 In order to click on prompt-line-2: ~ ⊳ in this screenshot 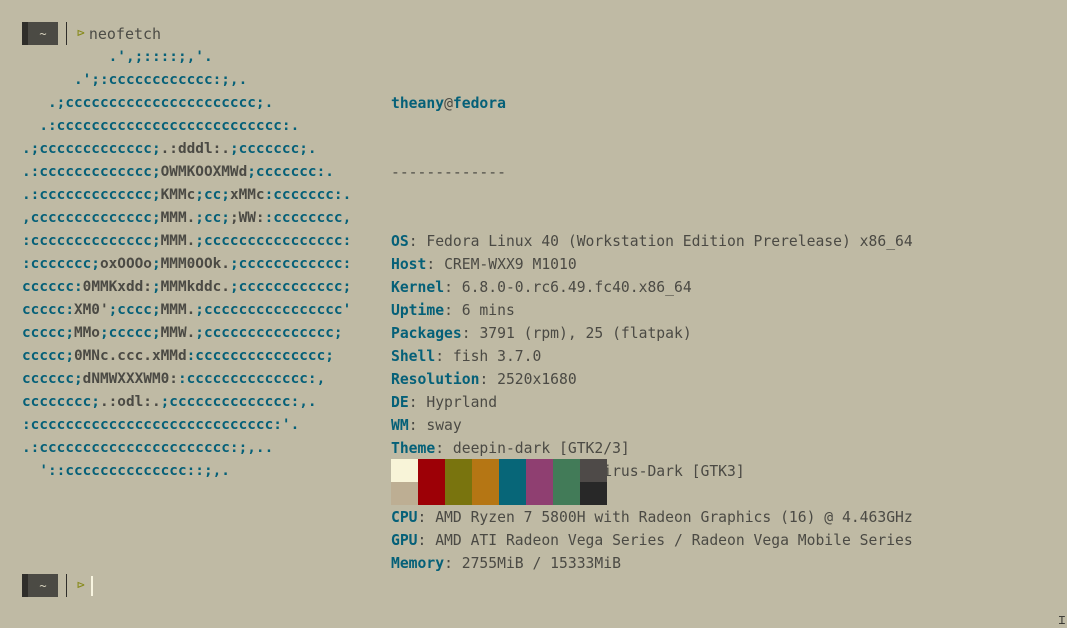, I will do `click(57, 585)`.